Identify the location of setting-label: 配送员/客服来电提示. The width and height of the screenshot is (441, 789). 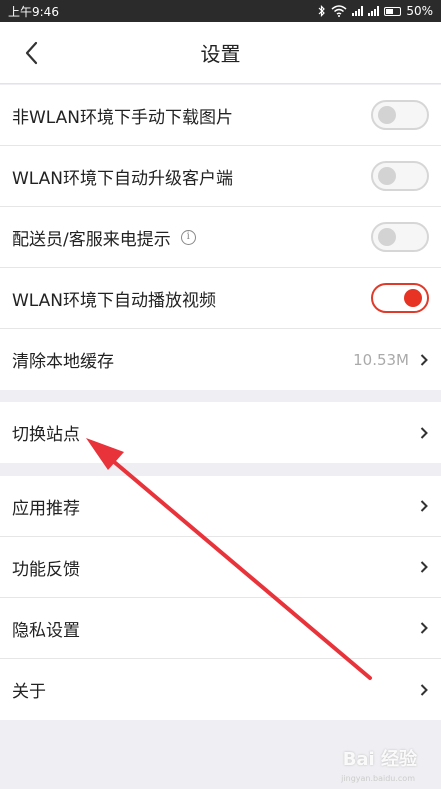
(91, 239).